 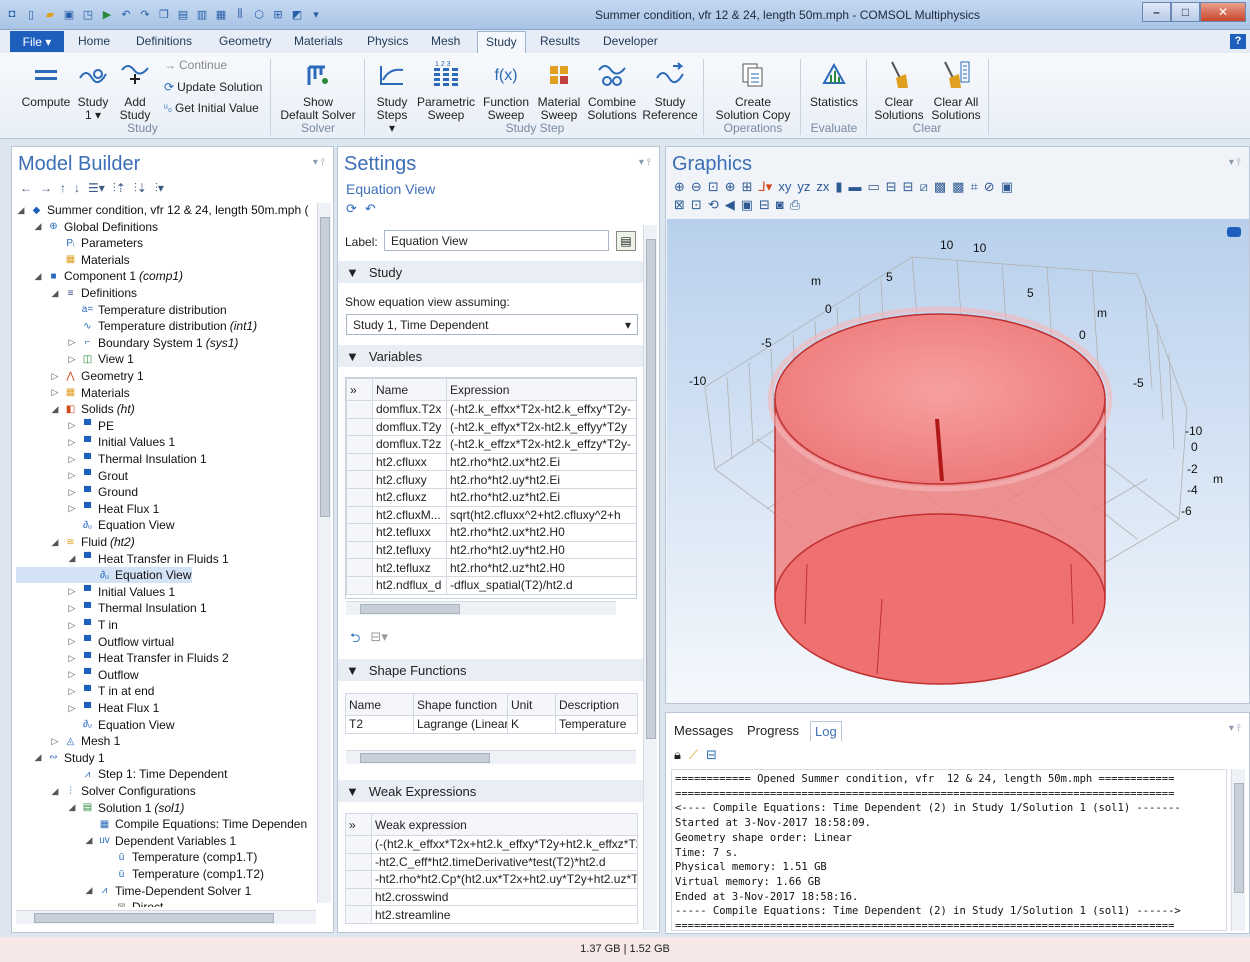 I want to click on tree-horizontal-scrollbar, so click(x=166, y=917).